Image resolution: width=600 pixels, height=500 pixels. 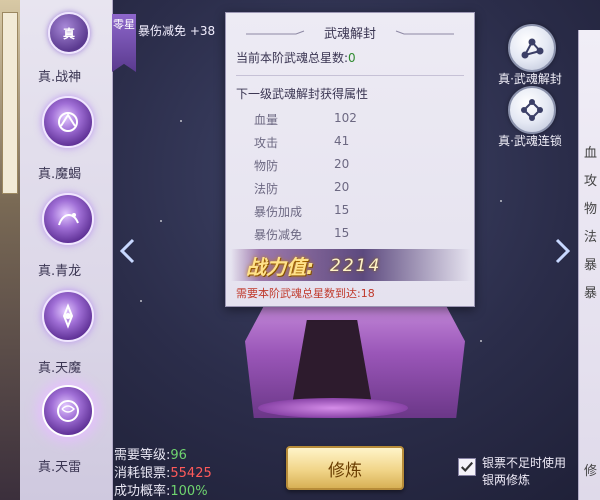 I want to click on rank-bonus-text: 暴伤减免 +38, so click(x=177, y=31).